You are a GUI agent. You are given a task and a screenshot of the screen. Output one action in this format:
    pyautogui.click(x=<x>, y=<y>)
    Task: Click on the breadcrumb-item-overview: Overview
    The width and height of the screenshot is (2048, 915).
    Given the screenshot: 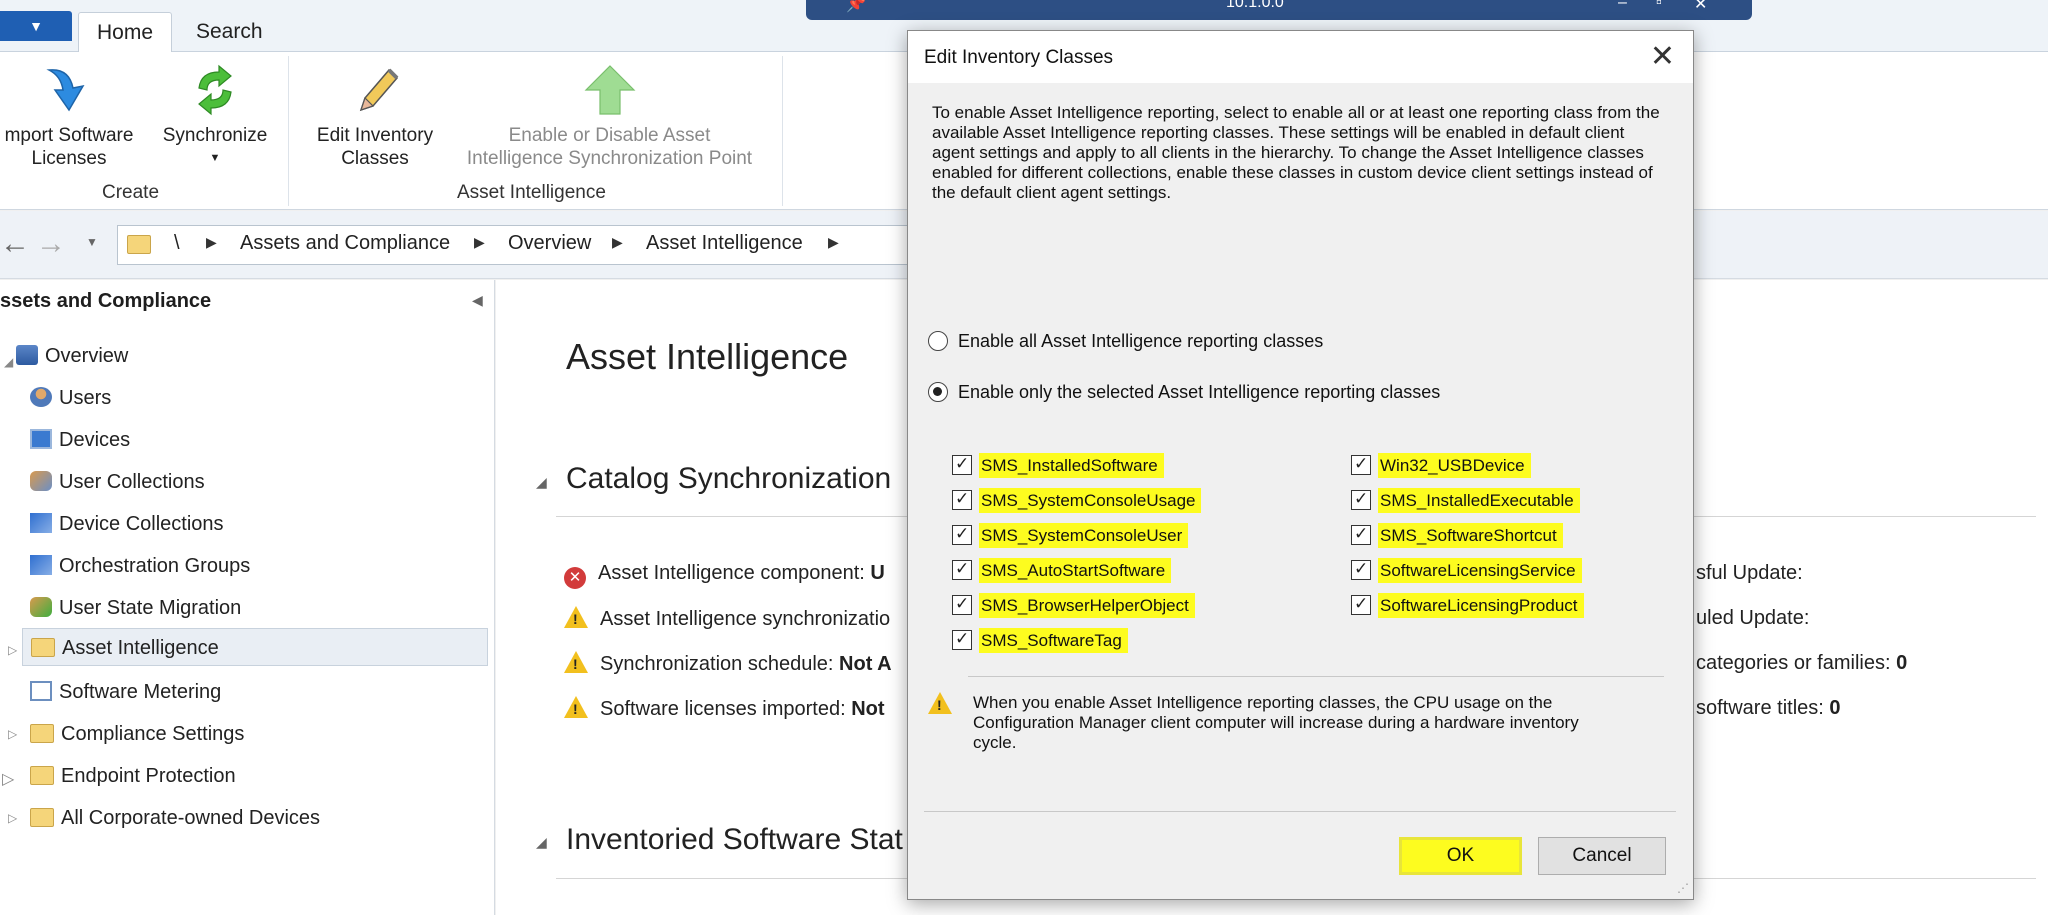 What is the action you would take?
    pyautogui.click(x=549, y=243)
    